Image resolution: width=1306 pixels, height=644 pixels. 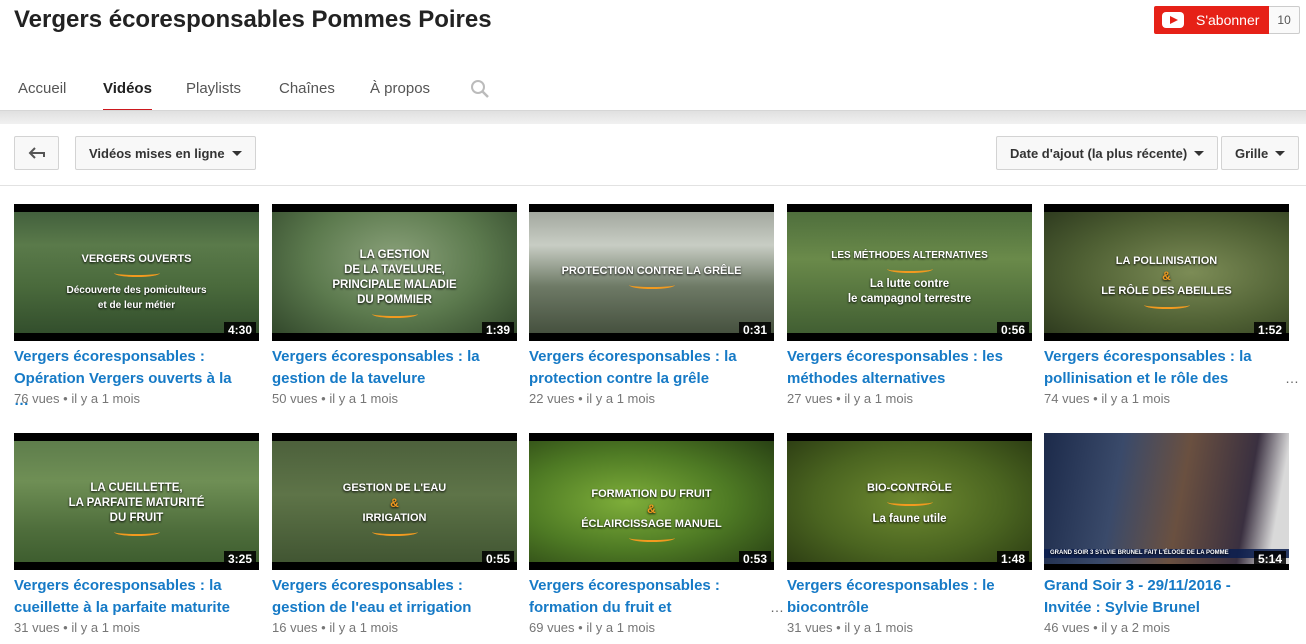 I want to click on video-title: Vergers écoresponsables : le biocontrôle, so click(x=904, y=597).